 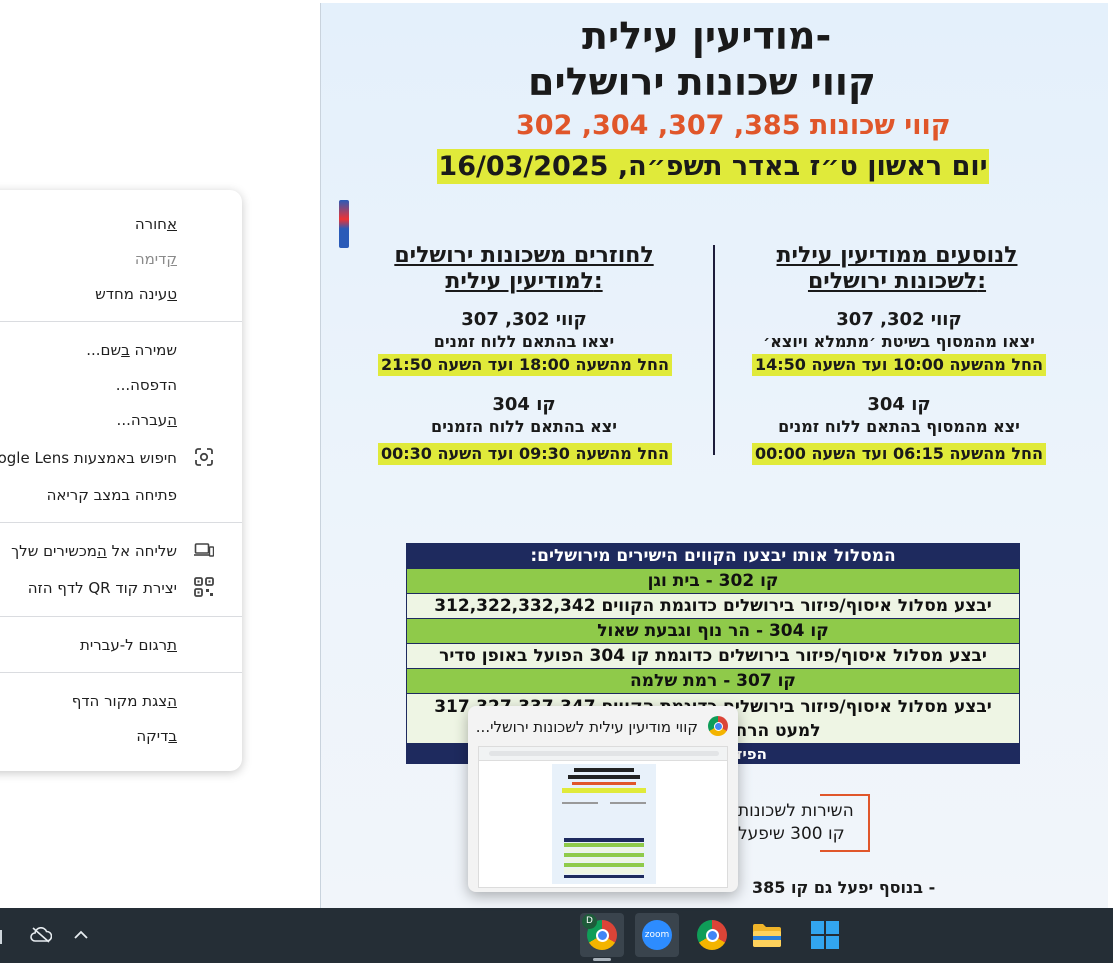 What do you see at coordinates (556, 935) in the screenshot?
I see `taskbar: D zoom` at bounding box center [556, 935].